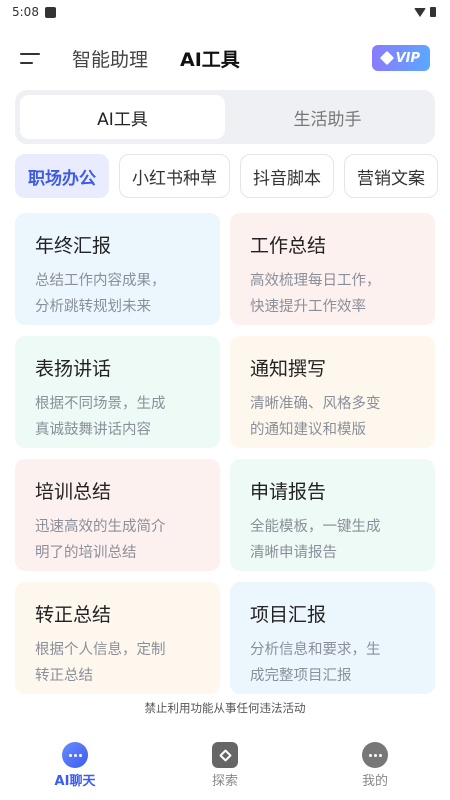 This screenshot has height=800, width=450. What do you see at coordinates (117, 269) in the screenshot?
I see `card-year-end-report: 年终汇报 总结工作内容成果， 分析跳转规划未来` at bounding box center [117, 269].